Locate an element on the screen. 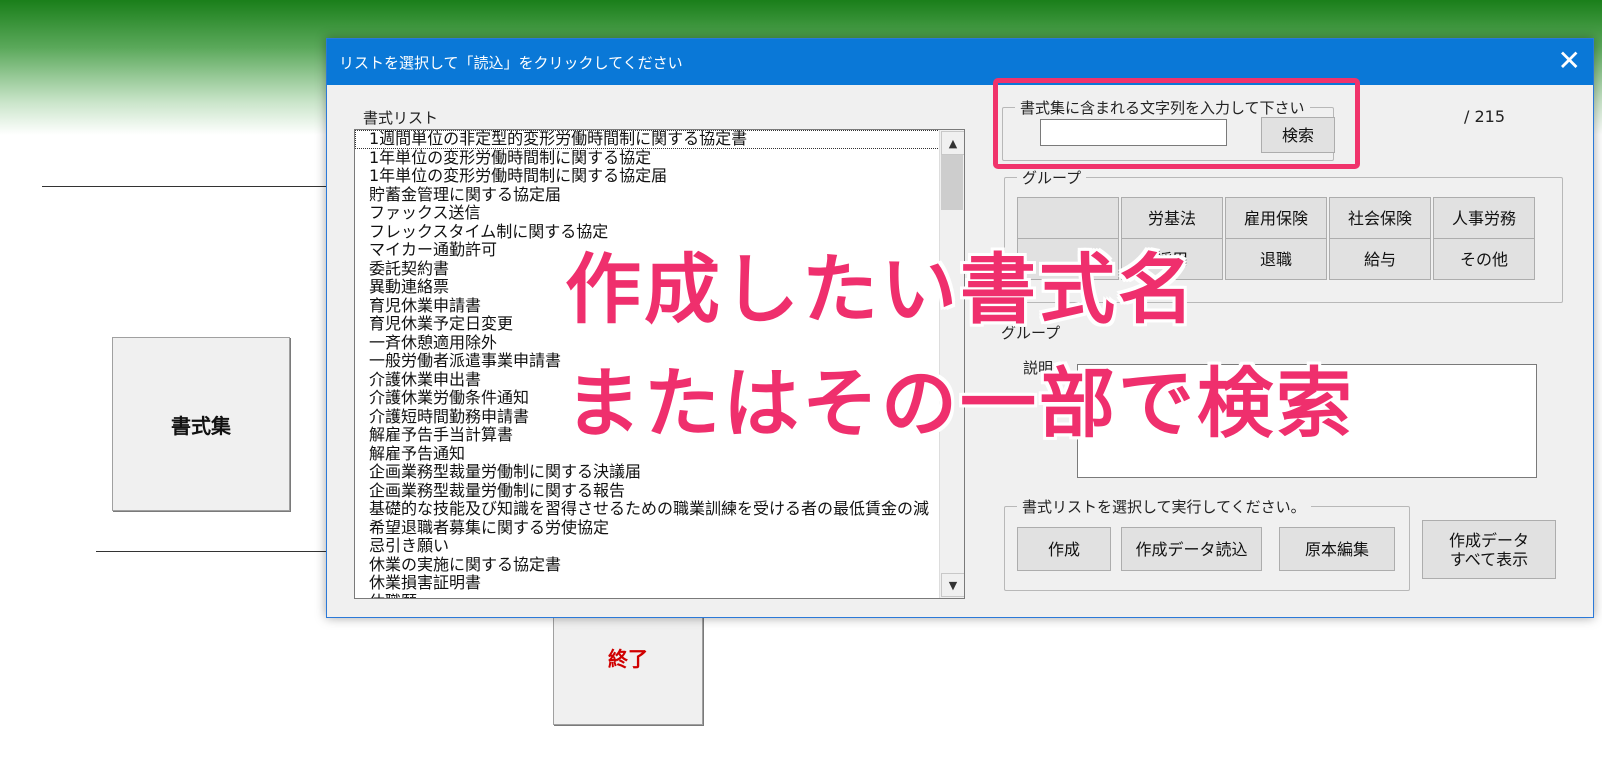 Image resolution: width=1602 pixels, height=759 pixels. list-item: 貯蓄金管理に関する協定届 is located at coordinates (659, 195).